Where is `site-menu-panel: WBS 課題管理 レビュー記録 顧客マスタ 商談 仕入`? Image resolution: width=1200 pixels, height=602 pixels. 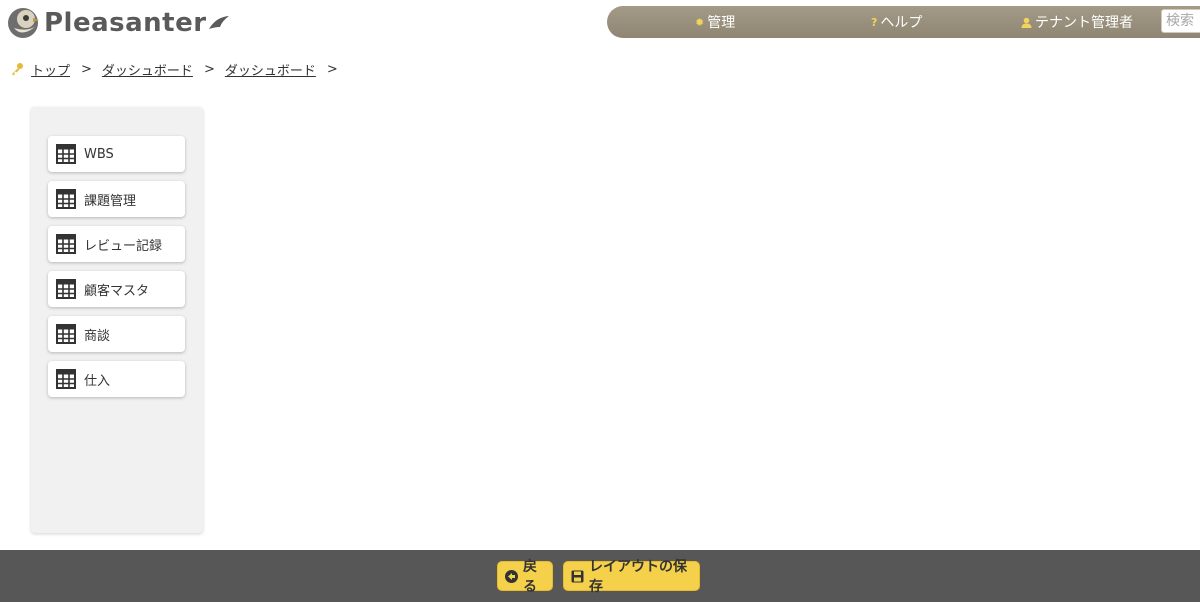 site-menu-panel: WBS 課題管理 レビュー記録 顧客マスタ 商談 仕入 is located at coordinates (117, 320).